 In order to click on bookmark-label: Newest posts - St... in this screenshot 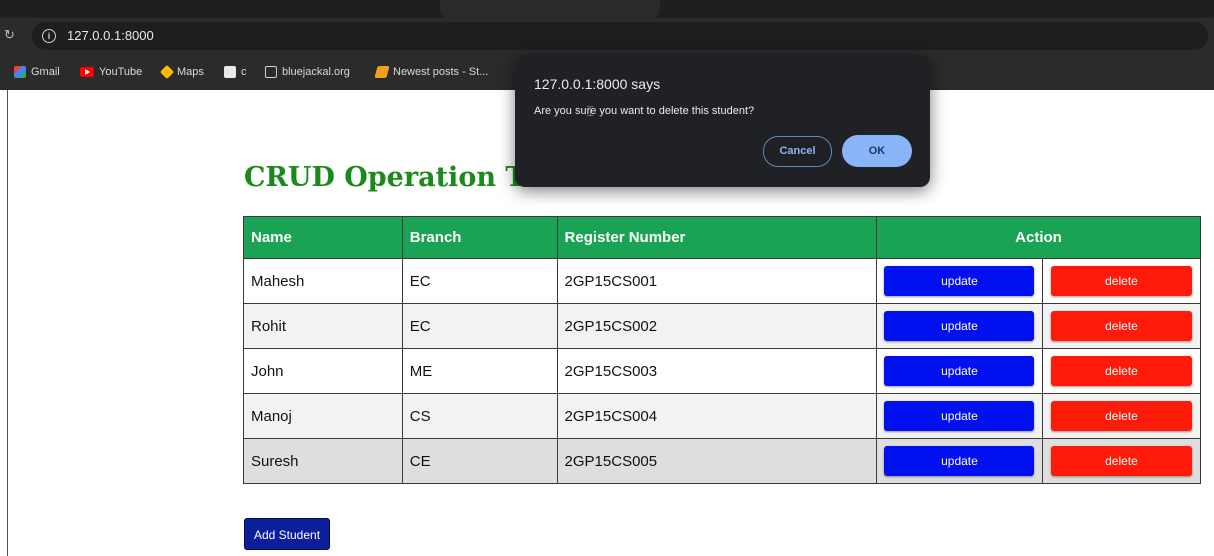, I will do `click(441, 72)`.